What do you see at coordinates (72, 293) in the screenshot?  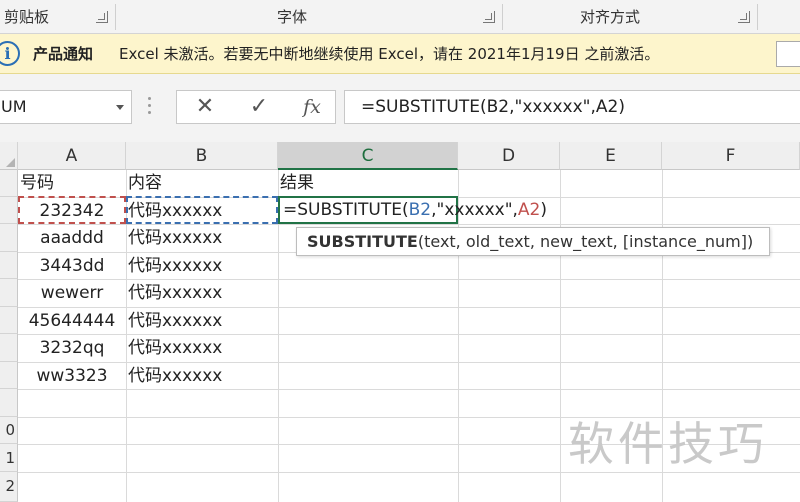 I see `cell-a5: wewerr` at bounding box center [72, 293].